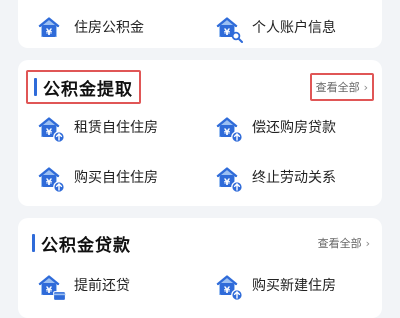 Image resolution: width=400 pixels, height=318 pixels. I want to click on house-yuan-icon, so click(49, 27).